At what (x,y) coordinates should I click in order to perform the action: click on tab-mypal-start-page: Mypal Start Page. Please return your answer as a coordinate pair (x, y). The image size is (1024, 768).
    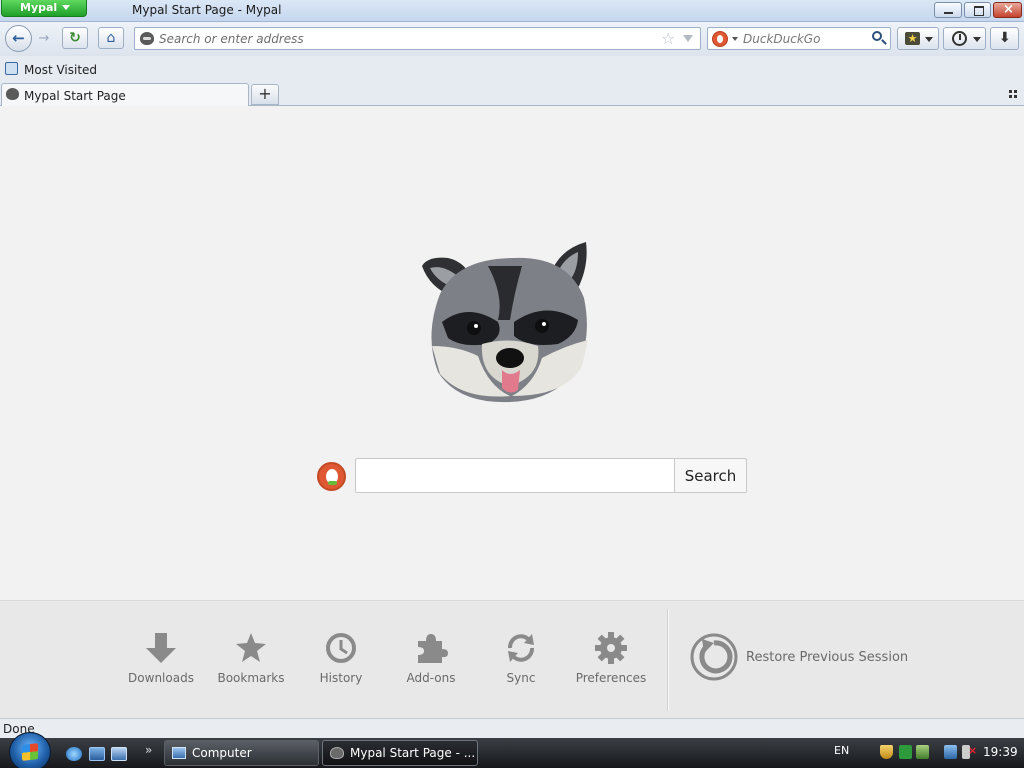
    Looking at the image, I should click on (125, 94).